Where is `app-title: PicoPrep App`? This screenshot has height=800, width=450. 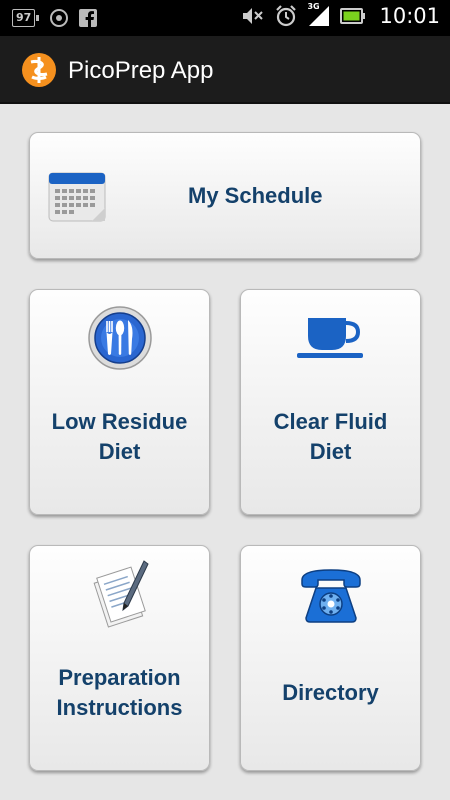 app-title: PicoPrep App is located at coordinates (141, 70).